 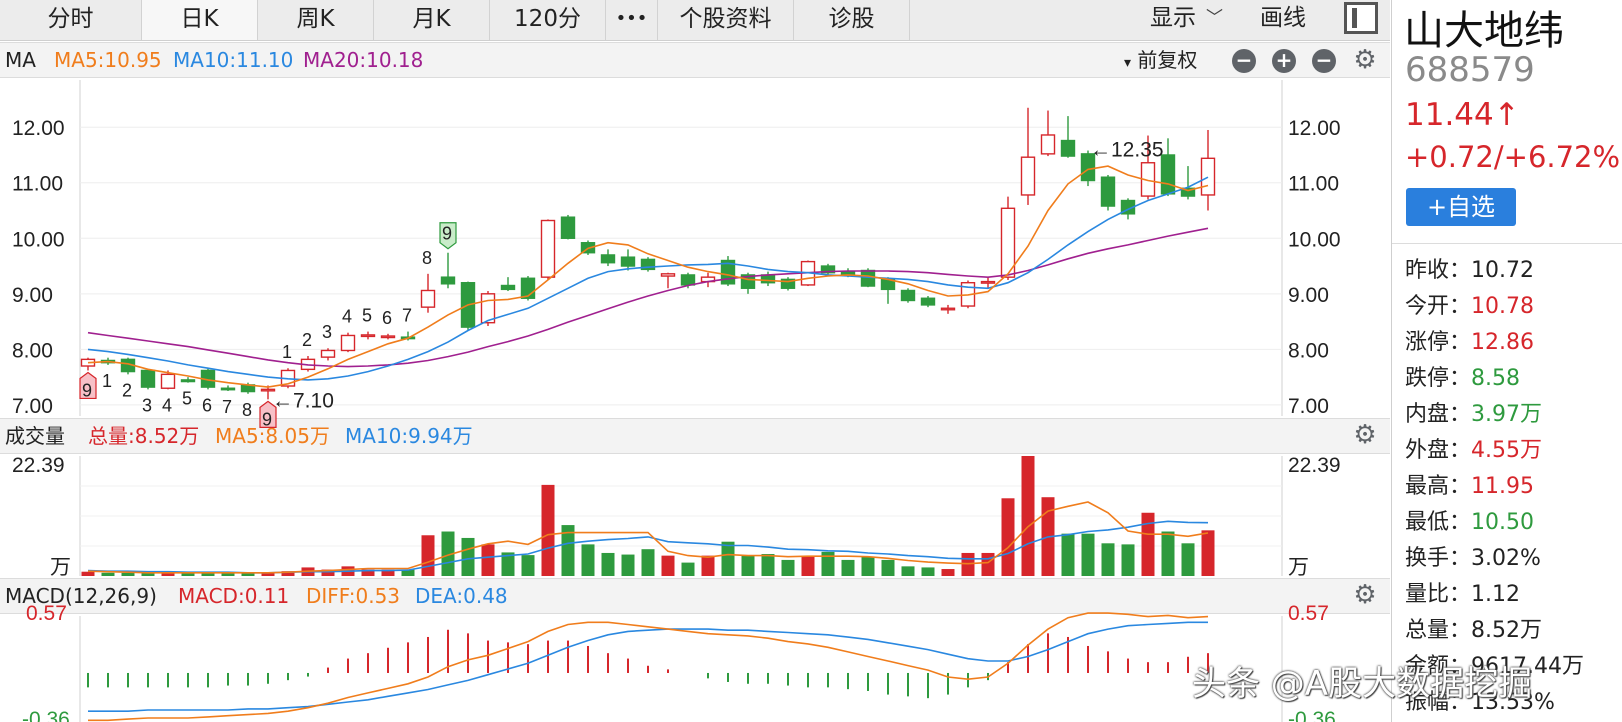 What do you see at coordinates (38, 128) in the screenshot?
I see `kline-y-tick-left: 12.00` at bounding box center [38, 128].